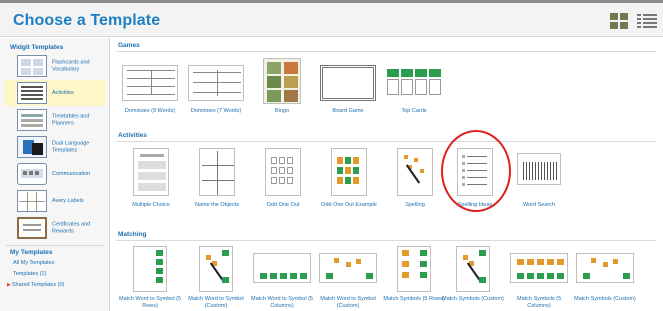  Describe the element at coordinates (63, 92) in the screenshot. I see `sidebar-item-label: Activities` at that location.